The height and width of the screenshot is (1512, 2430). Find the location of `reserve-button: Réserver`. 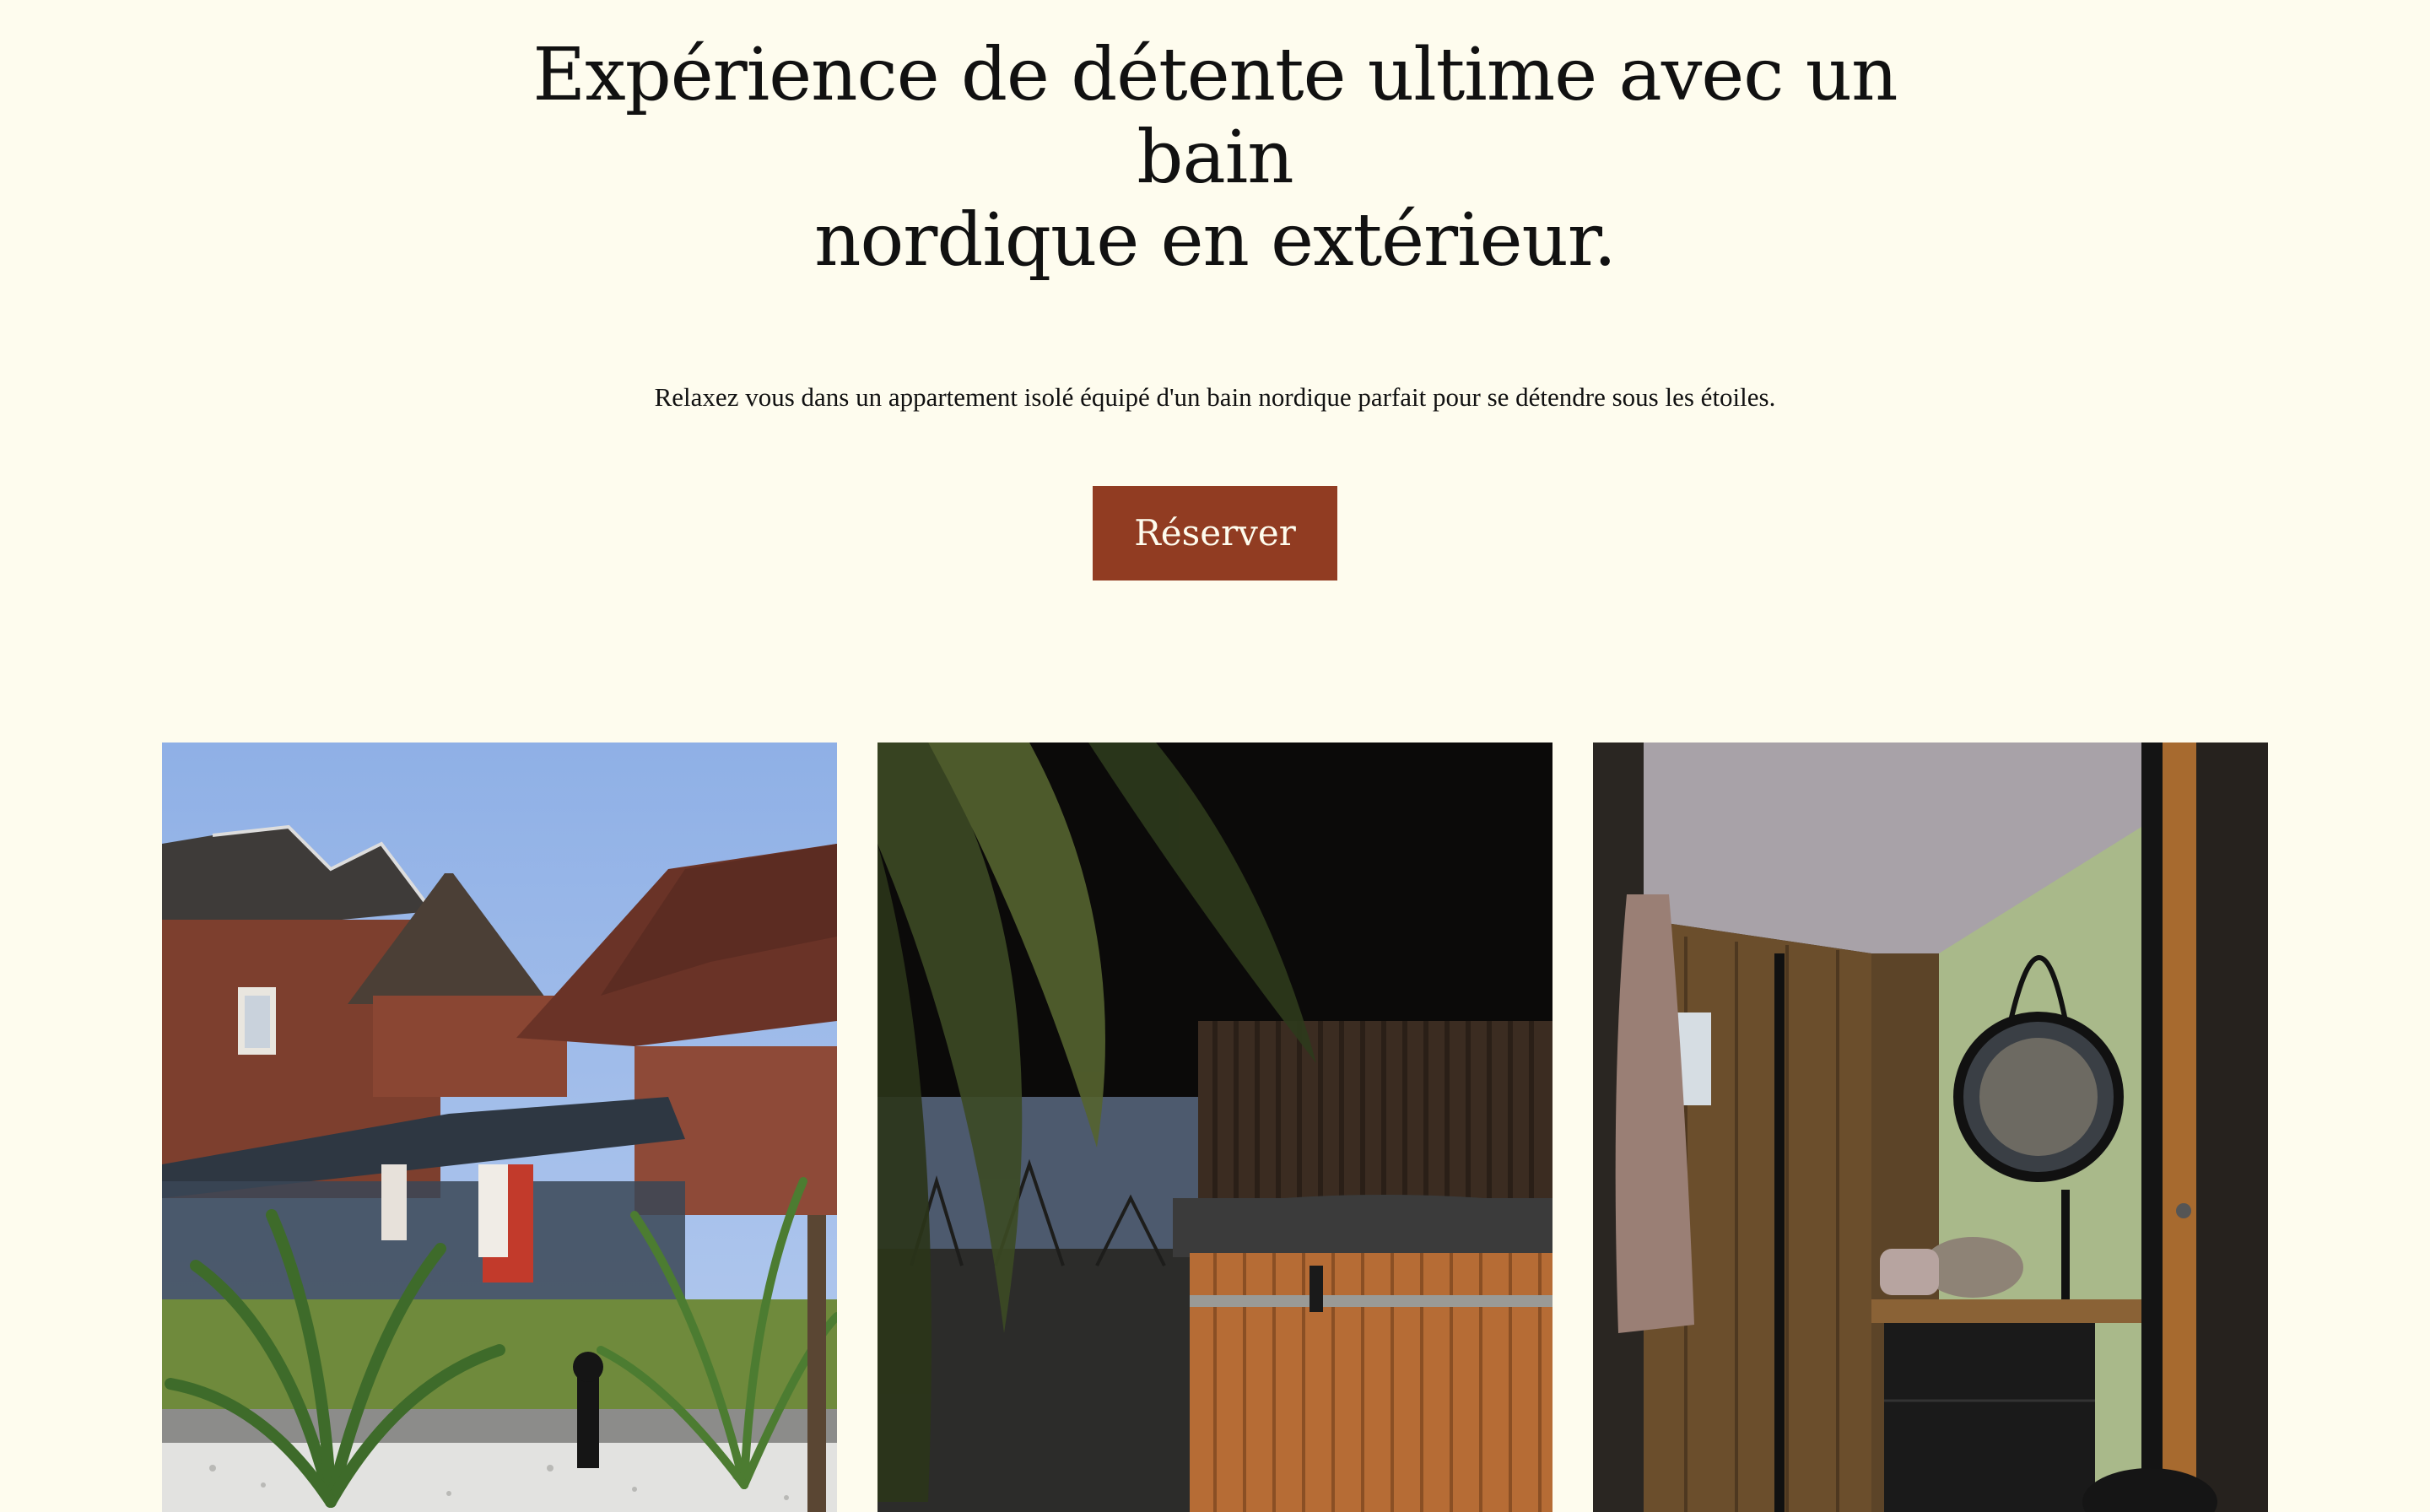

reserve-button: Réserver is located at coordinates (1215, 533).